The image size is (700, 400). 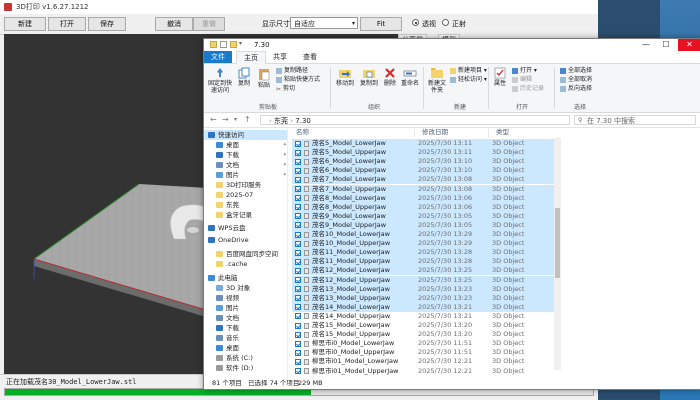 What do you see at coordinates (251, 155) in the screenshot?
I see `nav-item: 下载 ✦` at bounding box center [251, 155].